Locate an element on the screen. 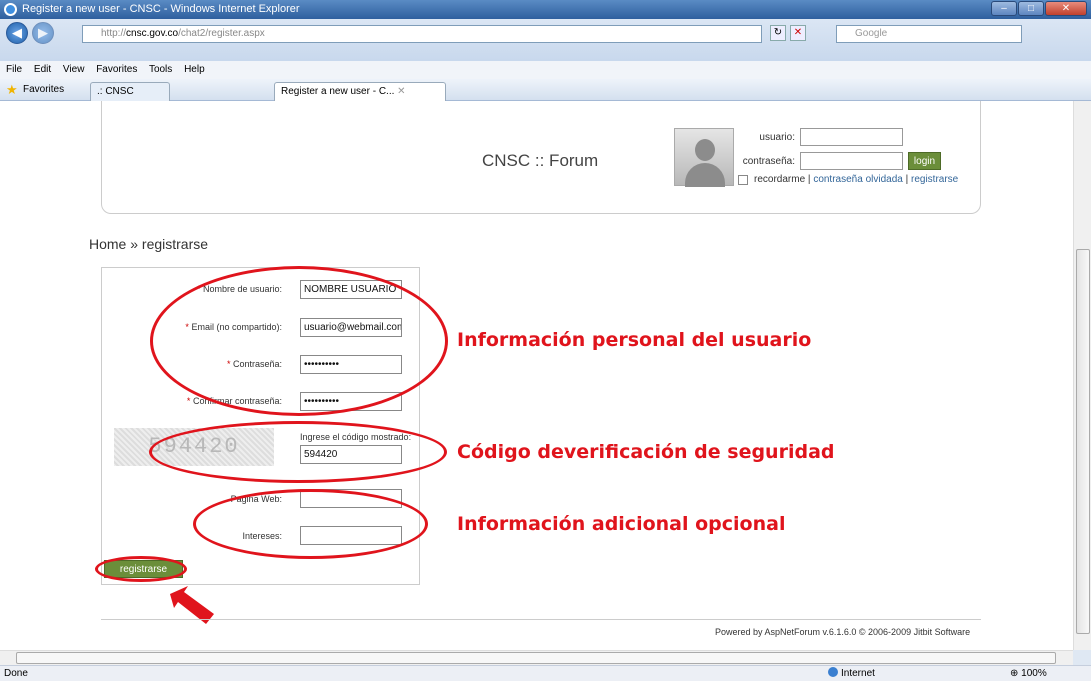  security-zone: Internet is located at coordinates (851, 674).